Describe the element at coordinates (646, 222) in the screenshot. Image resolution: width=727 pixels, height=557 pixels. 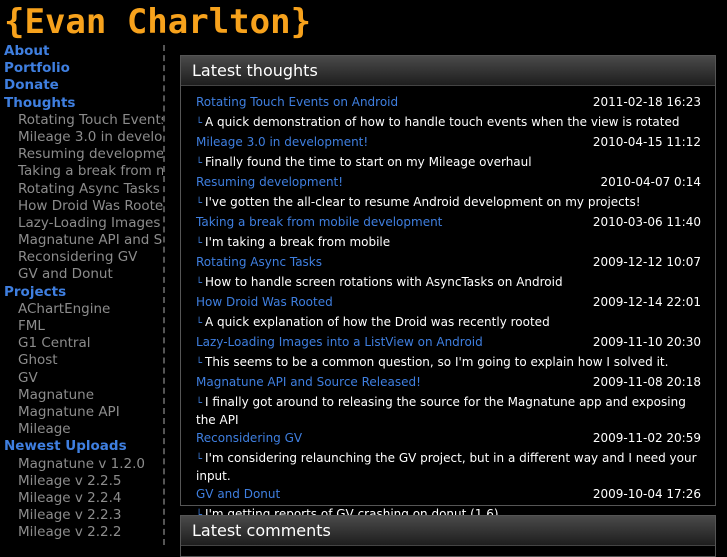
I see `thought-date: 2010-03-06 11:40` at that location.